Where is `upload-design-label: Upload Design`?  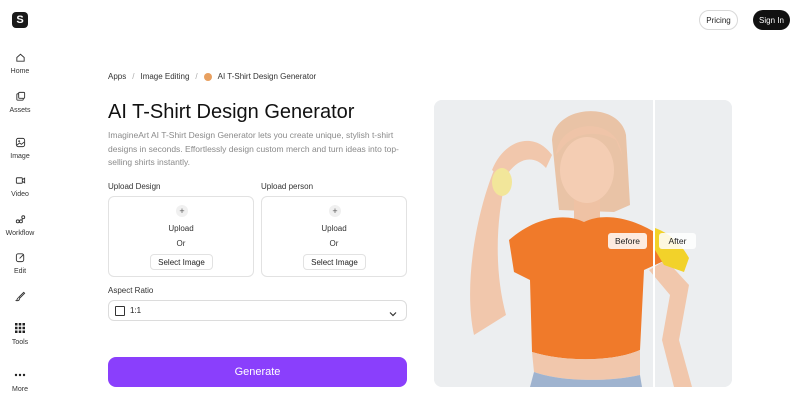 upload-design-label: Upload Design is located at coordinates (134, 186).